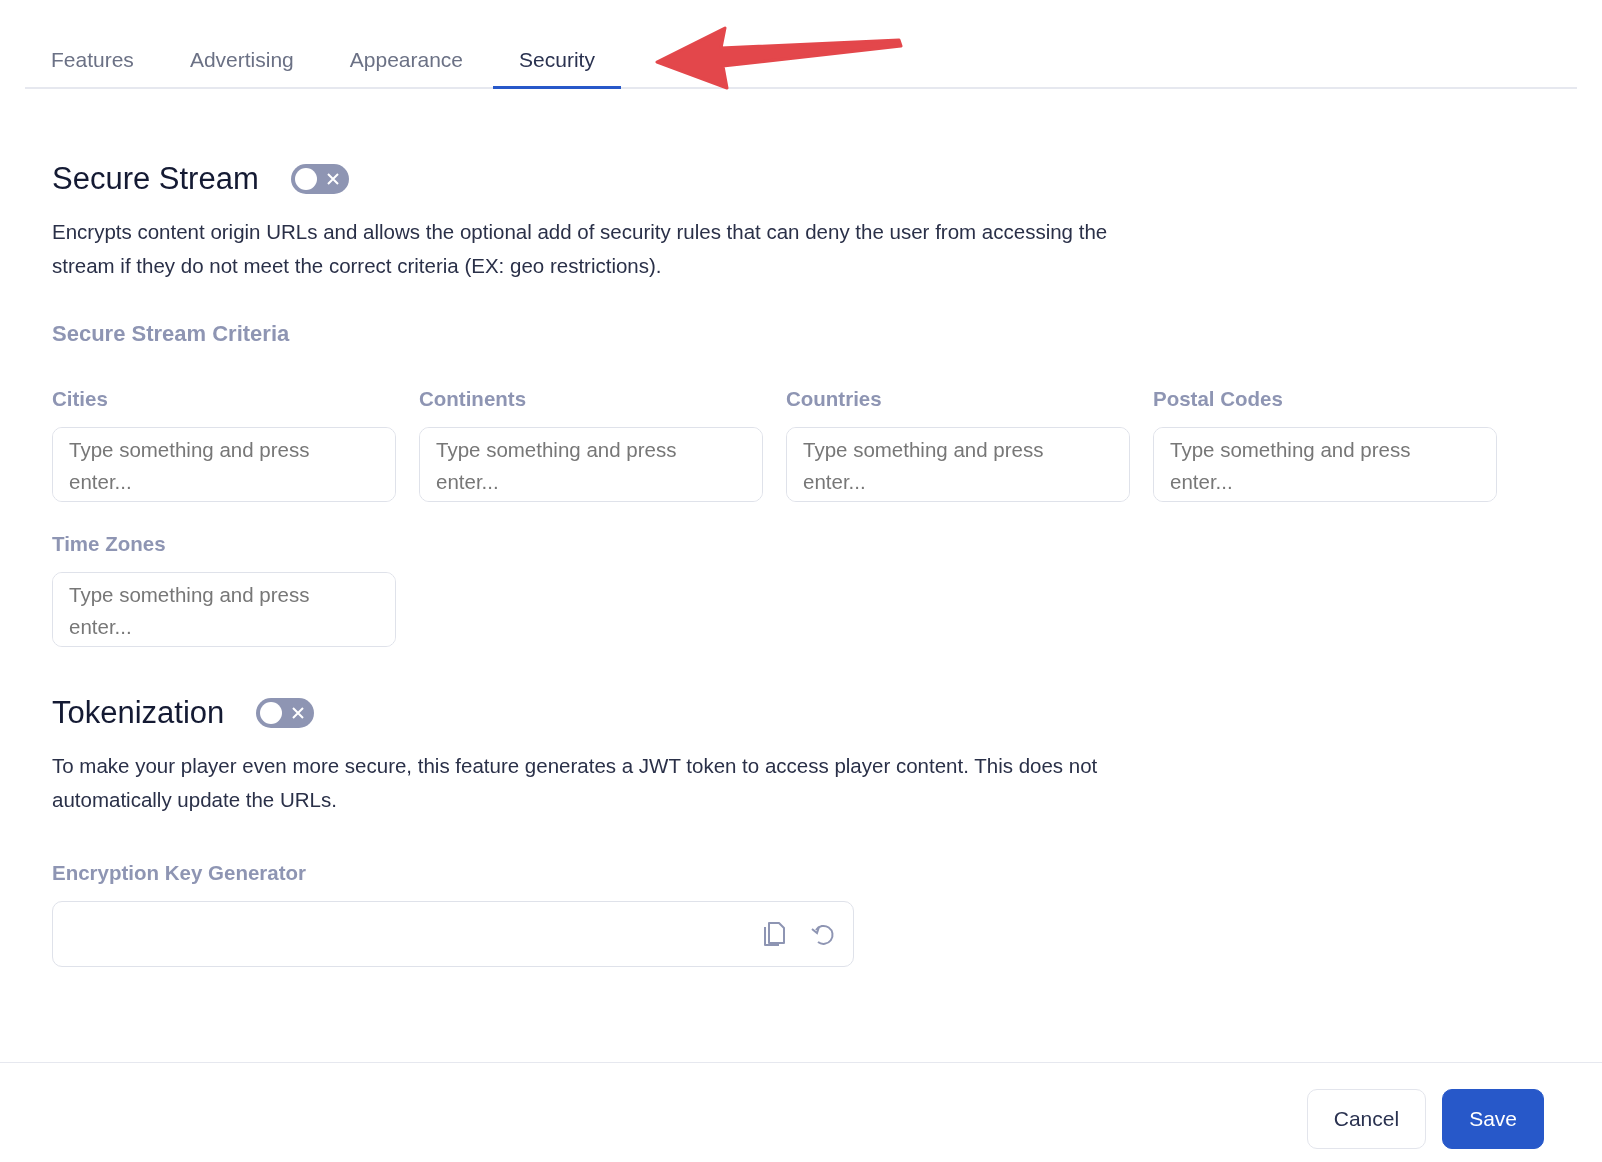 This screenshot has height=1162, width=1602. What do you see at coordinates (180, 873) in the screenshot?
I see `field-label: Encryption Key Generator` at bounding box center [180, 873].